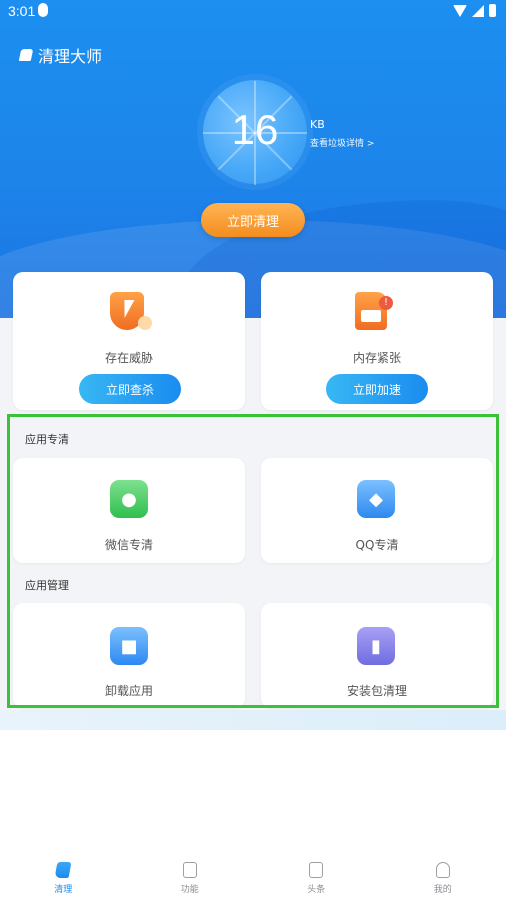 This screenshot has height=900, width=506. What do you see at coordinates (22, 11) in the screenshot?
I see `status-time: 3:01` at bounding box center [22, 11].